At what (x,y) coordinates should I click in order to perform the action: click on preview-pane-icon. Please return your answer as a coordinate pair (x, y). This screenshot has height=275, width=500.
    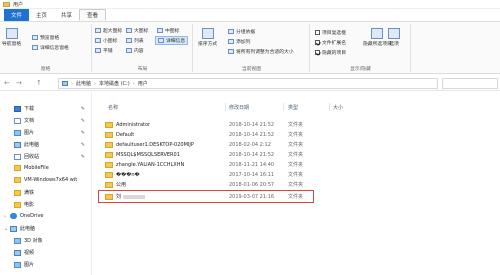
    Looking at the image, I should click on (35, 37).